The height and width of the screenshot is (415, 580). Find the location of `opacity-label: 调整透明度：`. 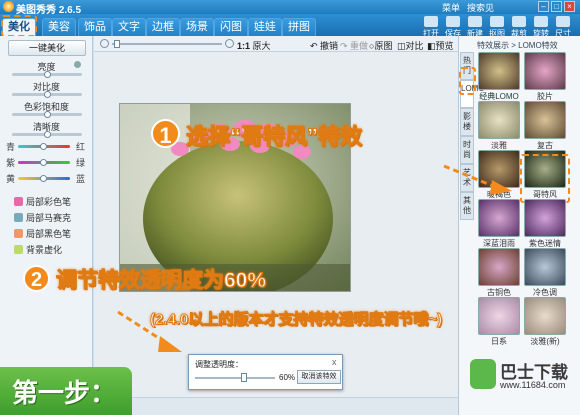

opacity-label: 调整透明度： is located at coordinates (219, 364).